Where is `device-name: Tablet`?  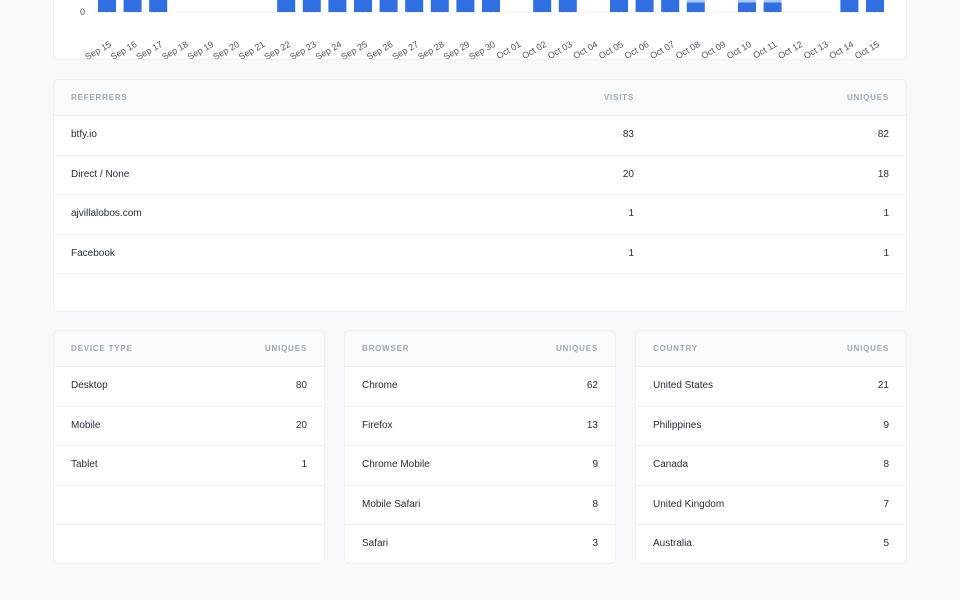 device-name: Tablet is located at coordinates (84, 464).